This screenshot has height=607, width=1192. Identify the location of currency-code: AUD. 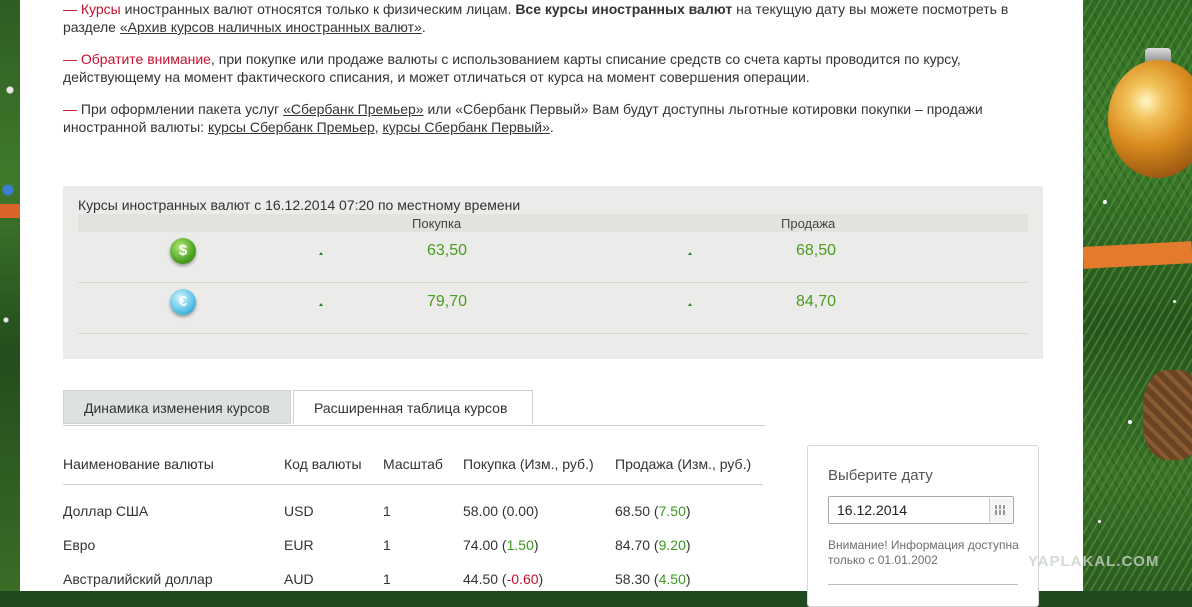
(299, 579).